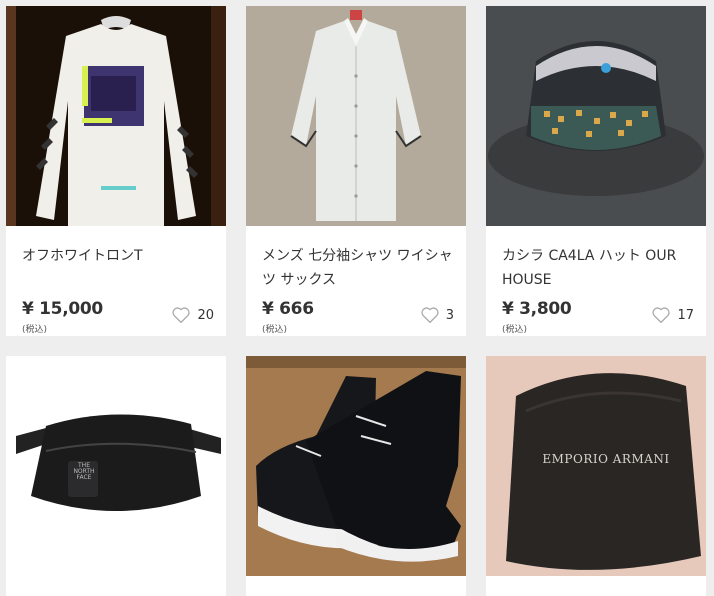 The width and height of the screenshot is (714, 596). I want to click on like-count: 20, so click(205, 315).